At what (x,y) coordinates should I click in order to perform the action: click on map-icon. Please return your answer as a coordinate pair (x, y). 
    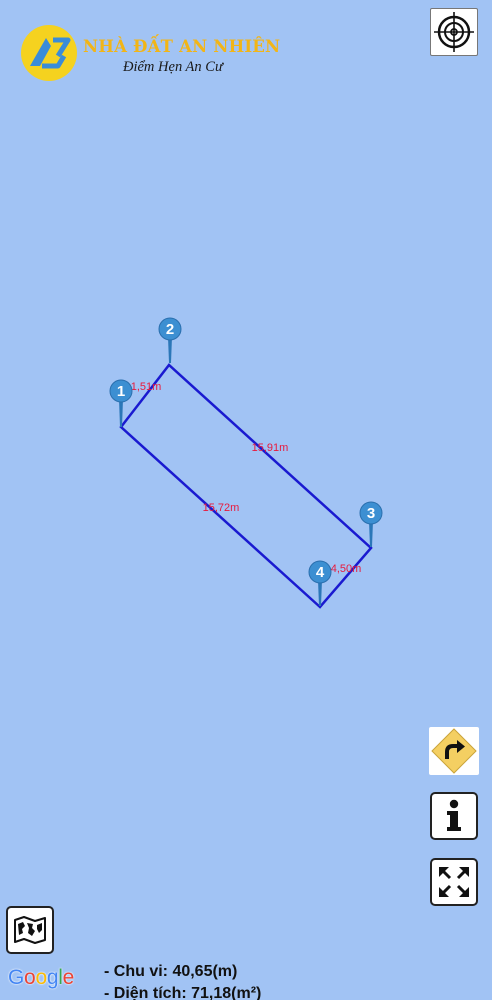
    Looking at the image, I should click on (30, 930).